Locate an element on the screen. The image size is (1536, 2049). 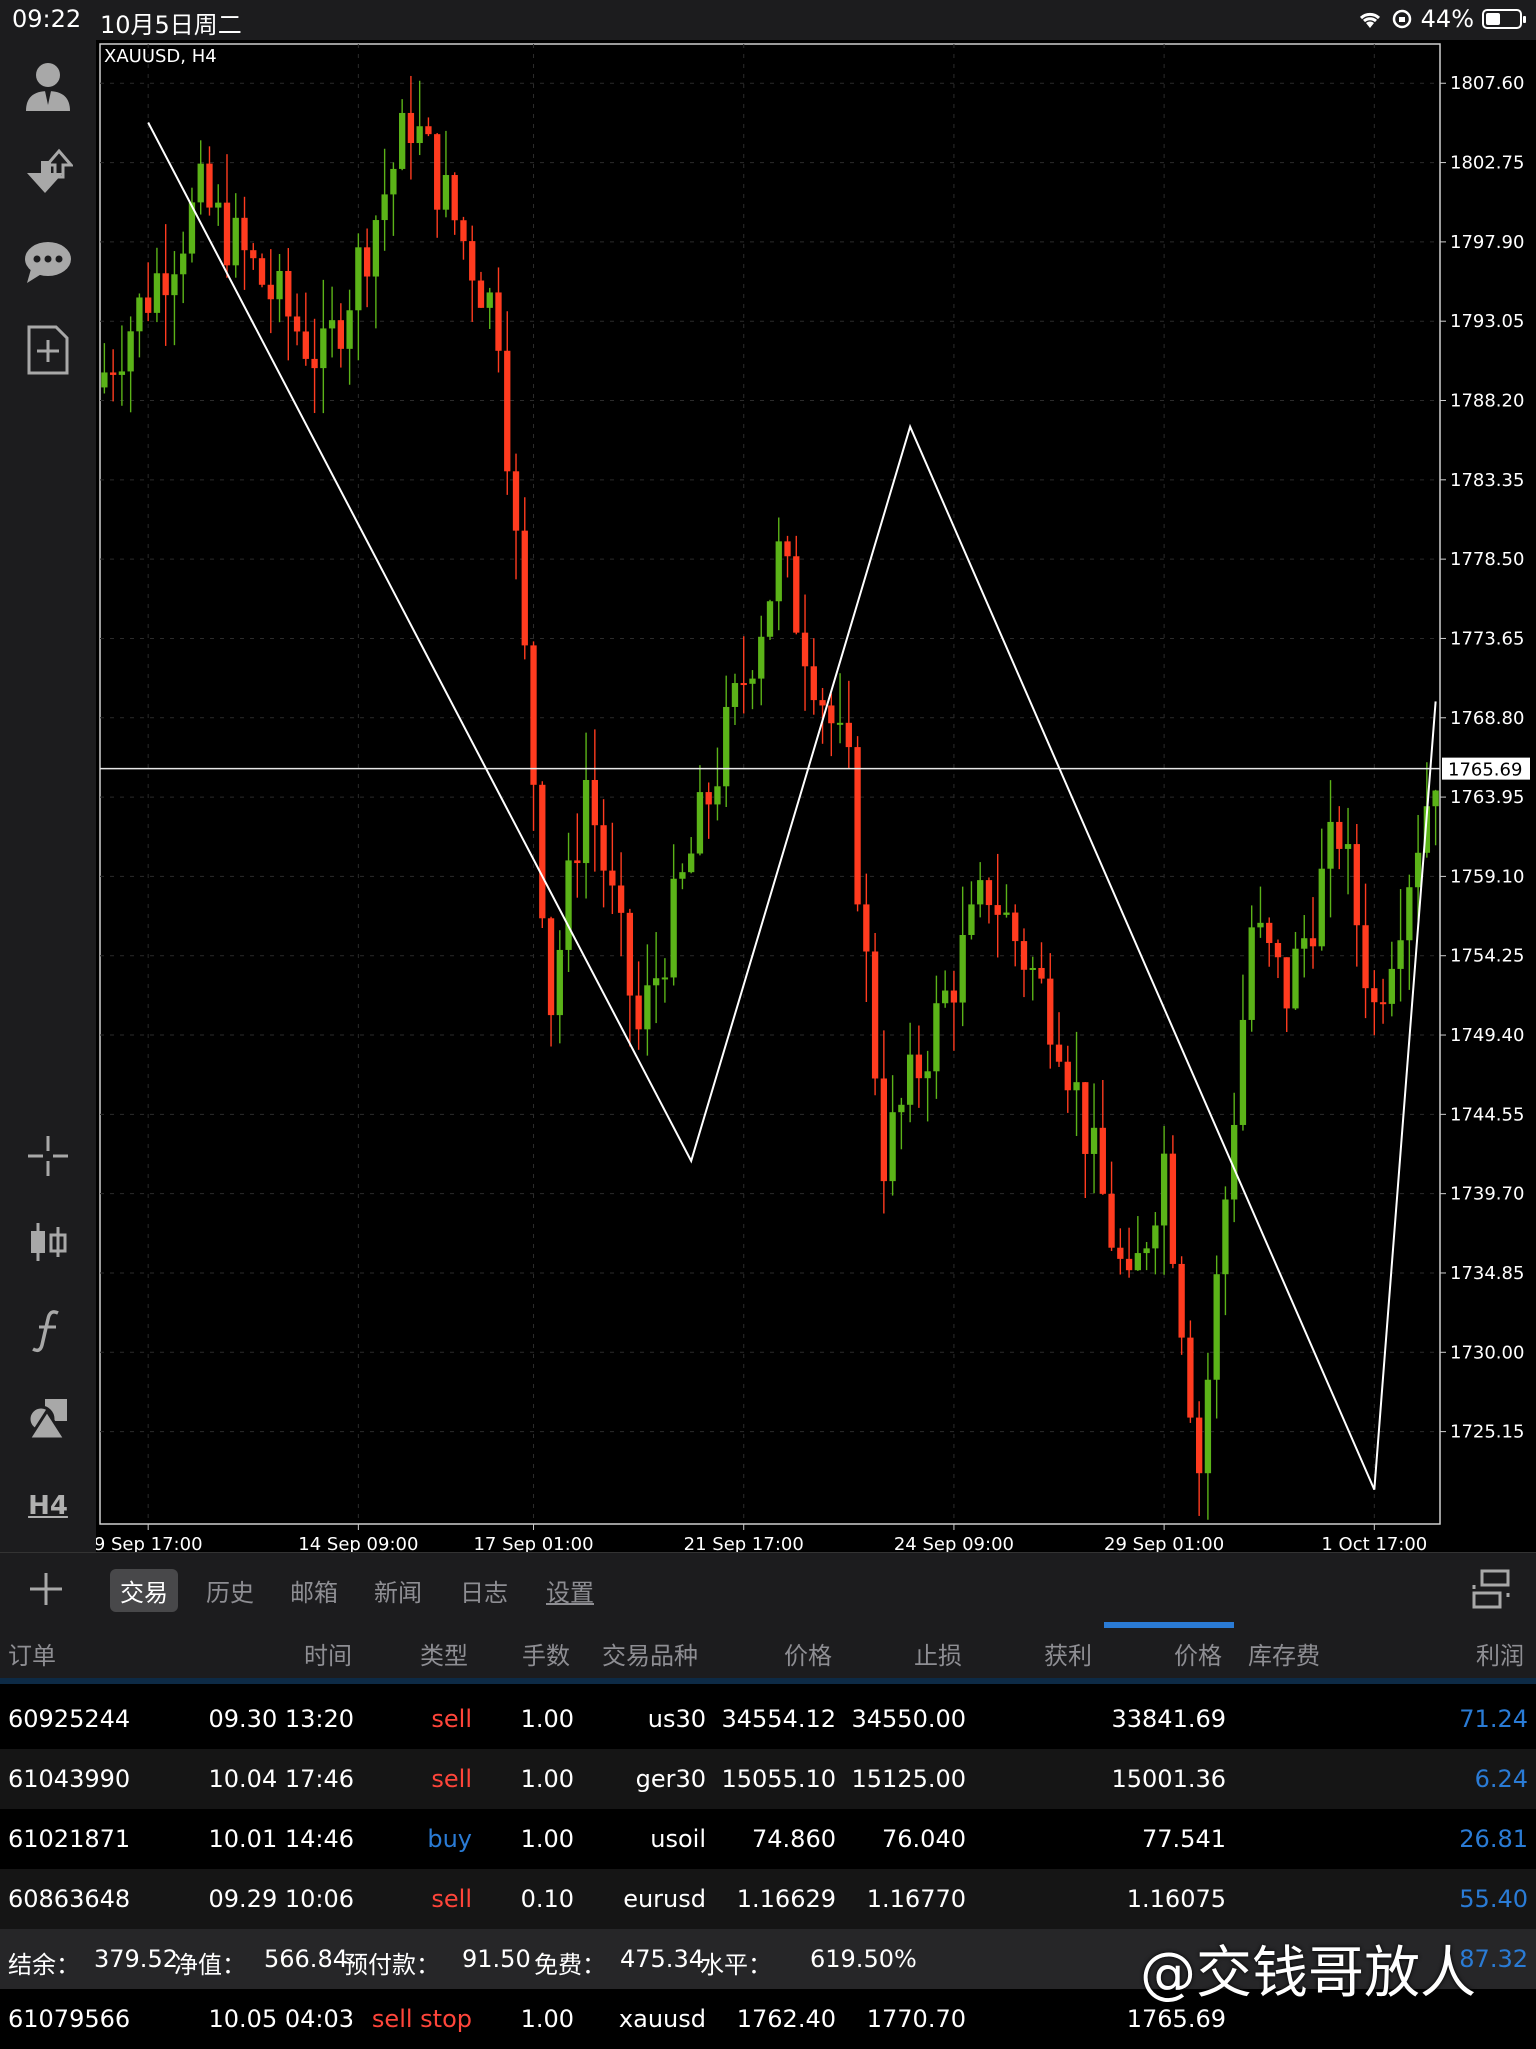
order-time: 09.30 13:20 is located at coordinates (281, 1719).